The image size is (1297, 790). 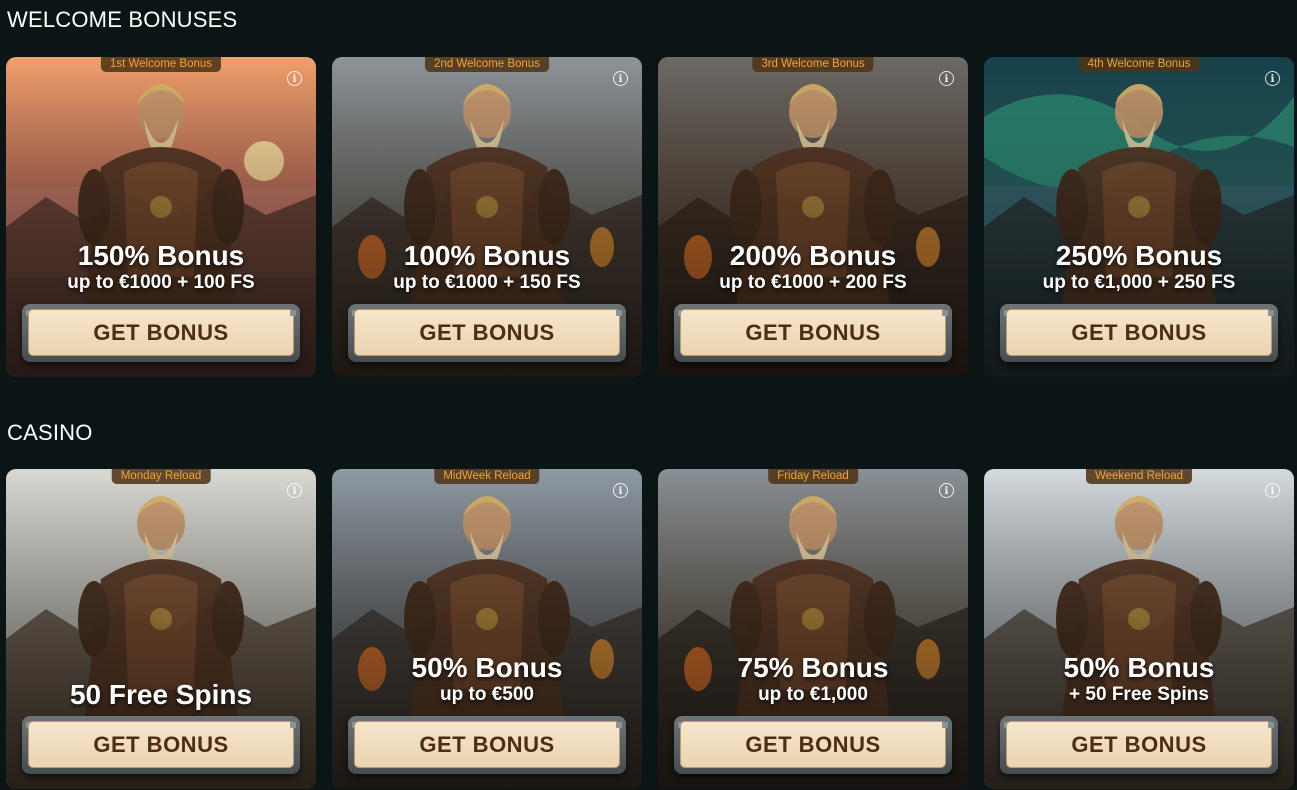 What do you see at coordinates (813, 694) in the screenshot?
I see `bonus-subline: up to €1,000` at bounding box center [813, 694].